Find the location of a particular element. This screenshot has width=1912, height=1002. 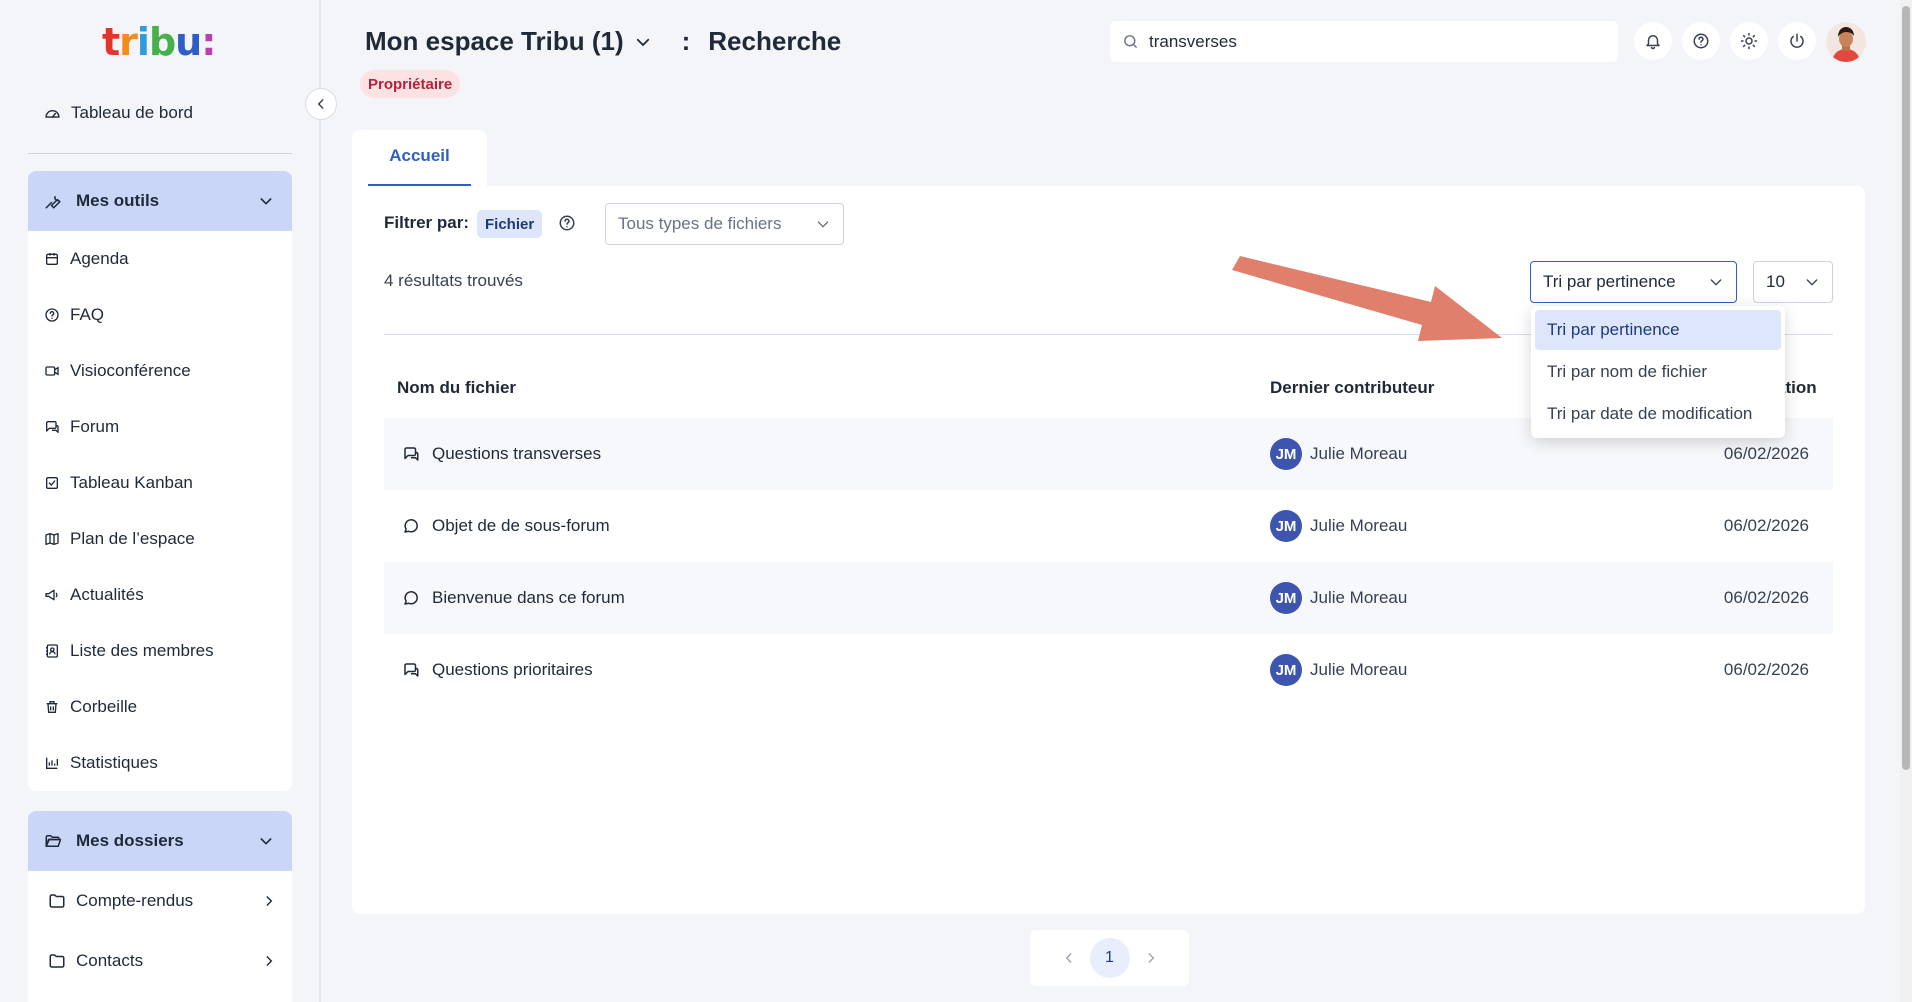

folder-item-label: Compte-rendus is located at coordinates (135, 900).